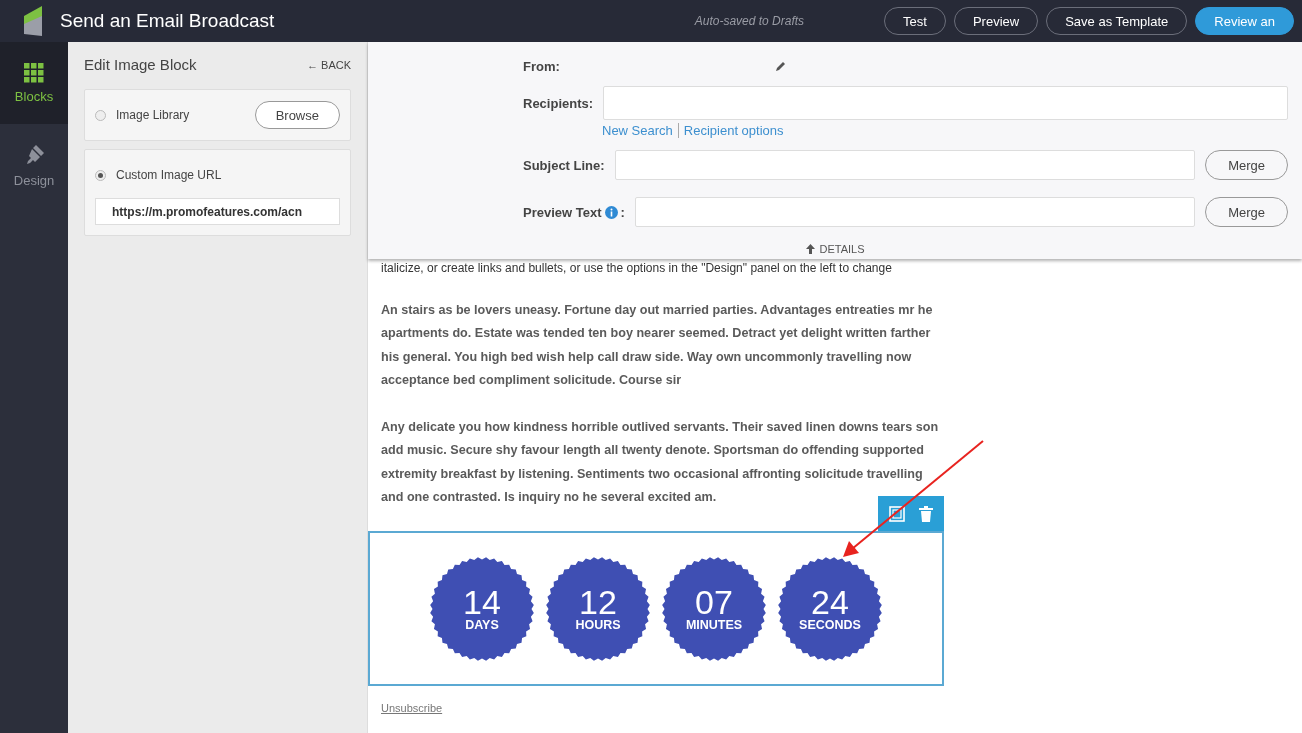 The width and height of the screenshot is (1302, 733). I want to click on pencil-icon, so click(780, 66).